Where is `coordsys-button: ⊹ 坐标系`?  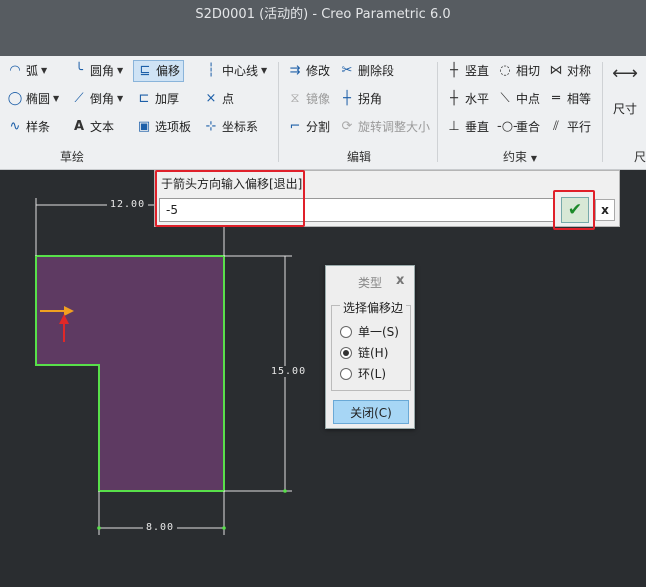
coordsys-button: ⊹ 坐标系 is located at coordinates (230, 127).